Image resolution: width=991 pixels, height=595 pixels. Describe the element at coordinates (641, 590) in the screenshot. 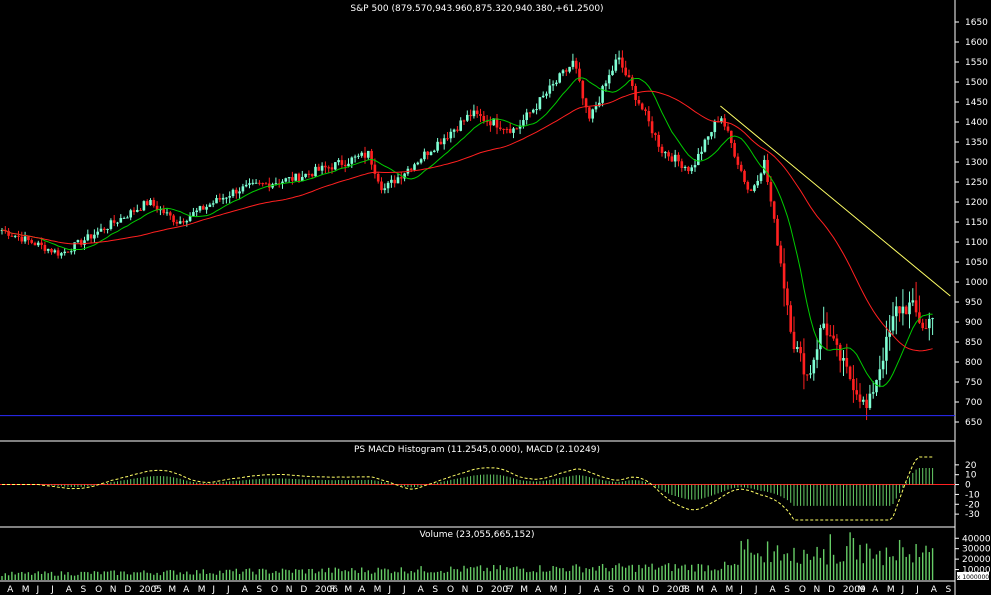

I see `x-tick-label: N` at that location.